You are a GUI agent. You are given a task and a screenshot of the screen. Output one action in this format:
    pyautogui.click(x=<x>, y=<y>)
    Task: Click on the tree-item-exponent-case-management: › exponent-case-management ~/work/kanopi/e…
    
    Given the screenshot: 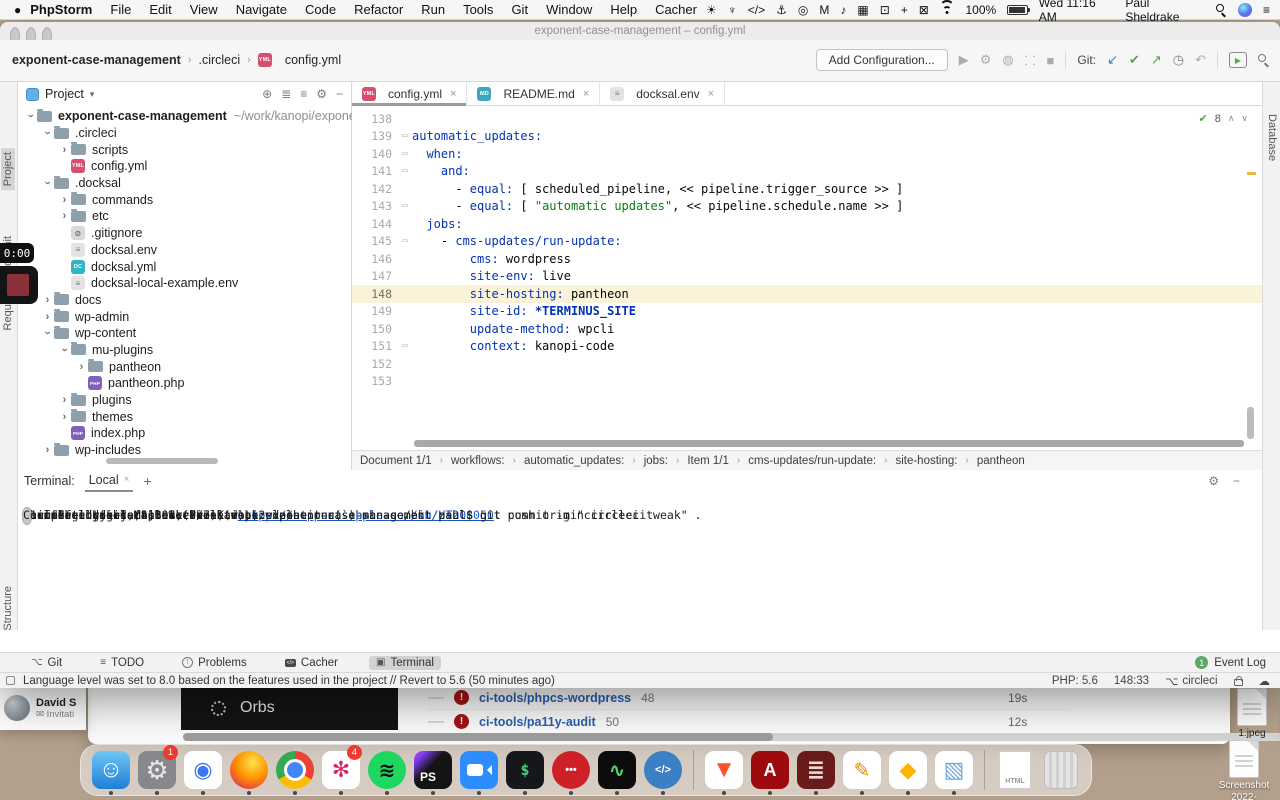 What is the action you would take?
    pyautogui.click(x=190, y=116)
    